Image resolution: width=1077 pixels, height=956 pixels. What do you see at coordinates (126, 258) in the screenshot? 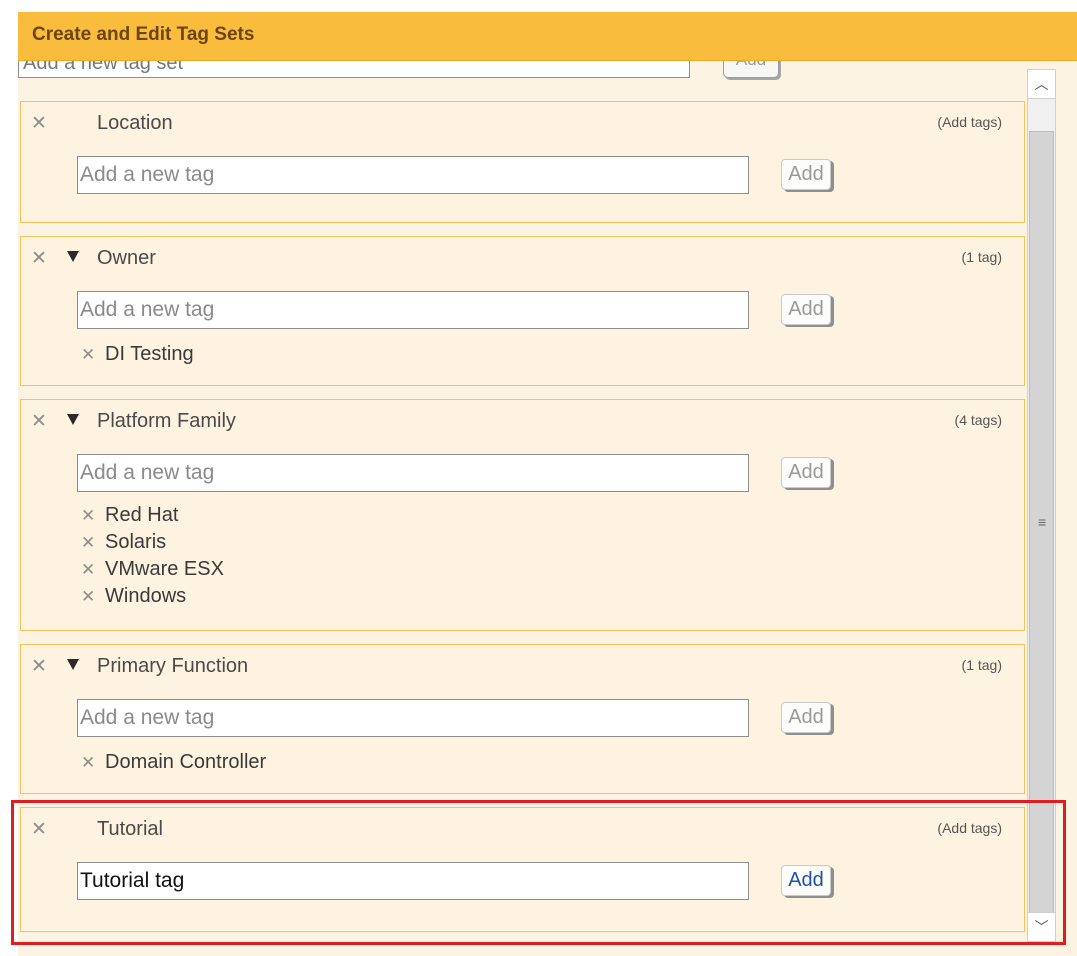
I see `tag-set-name: Owner` at bounding box center [126, 258].